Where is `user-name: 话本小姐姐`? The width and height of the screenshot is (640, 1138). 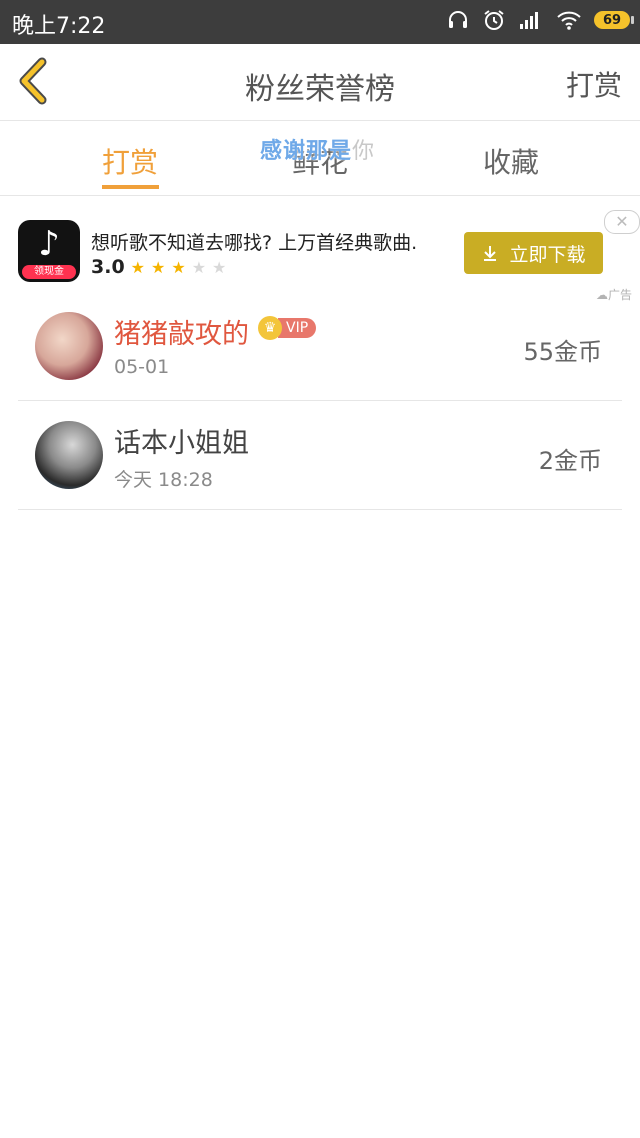 user-name: 话本小姐姐 is located at coordinates (181, 443).